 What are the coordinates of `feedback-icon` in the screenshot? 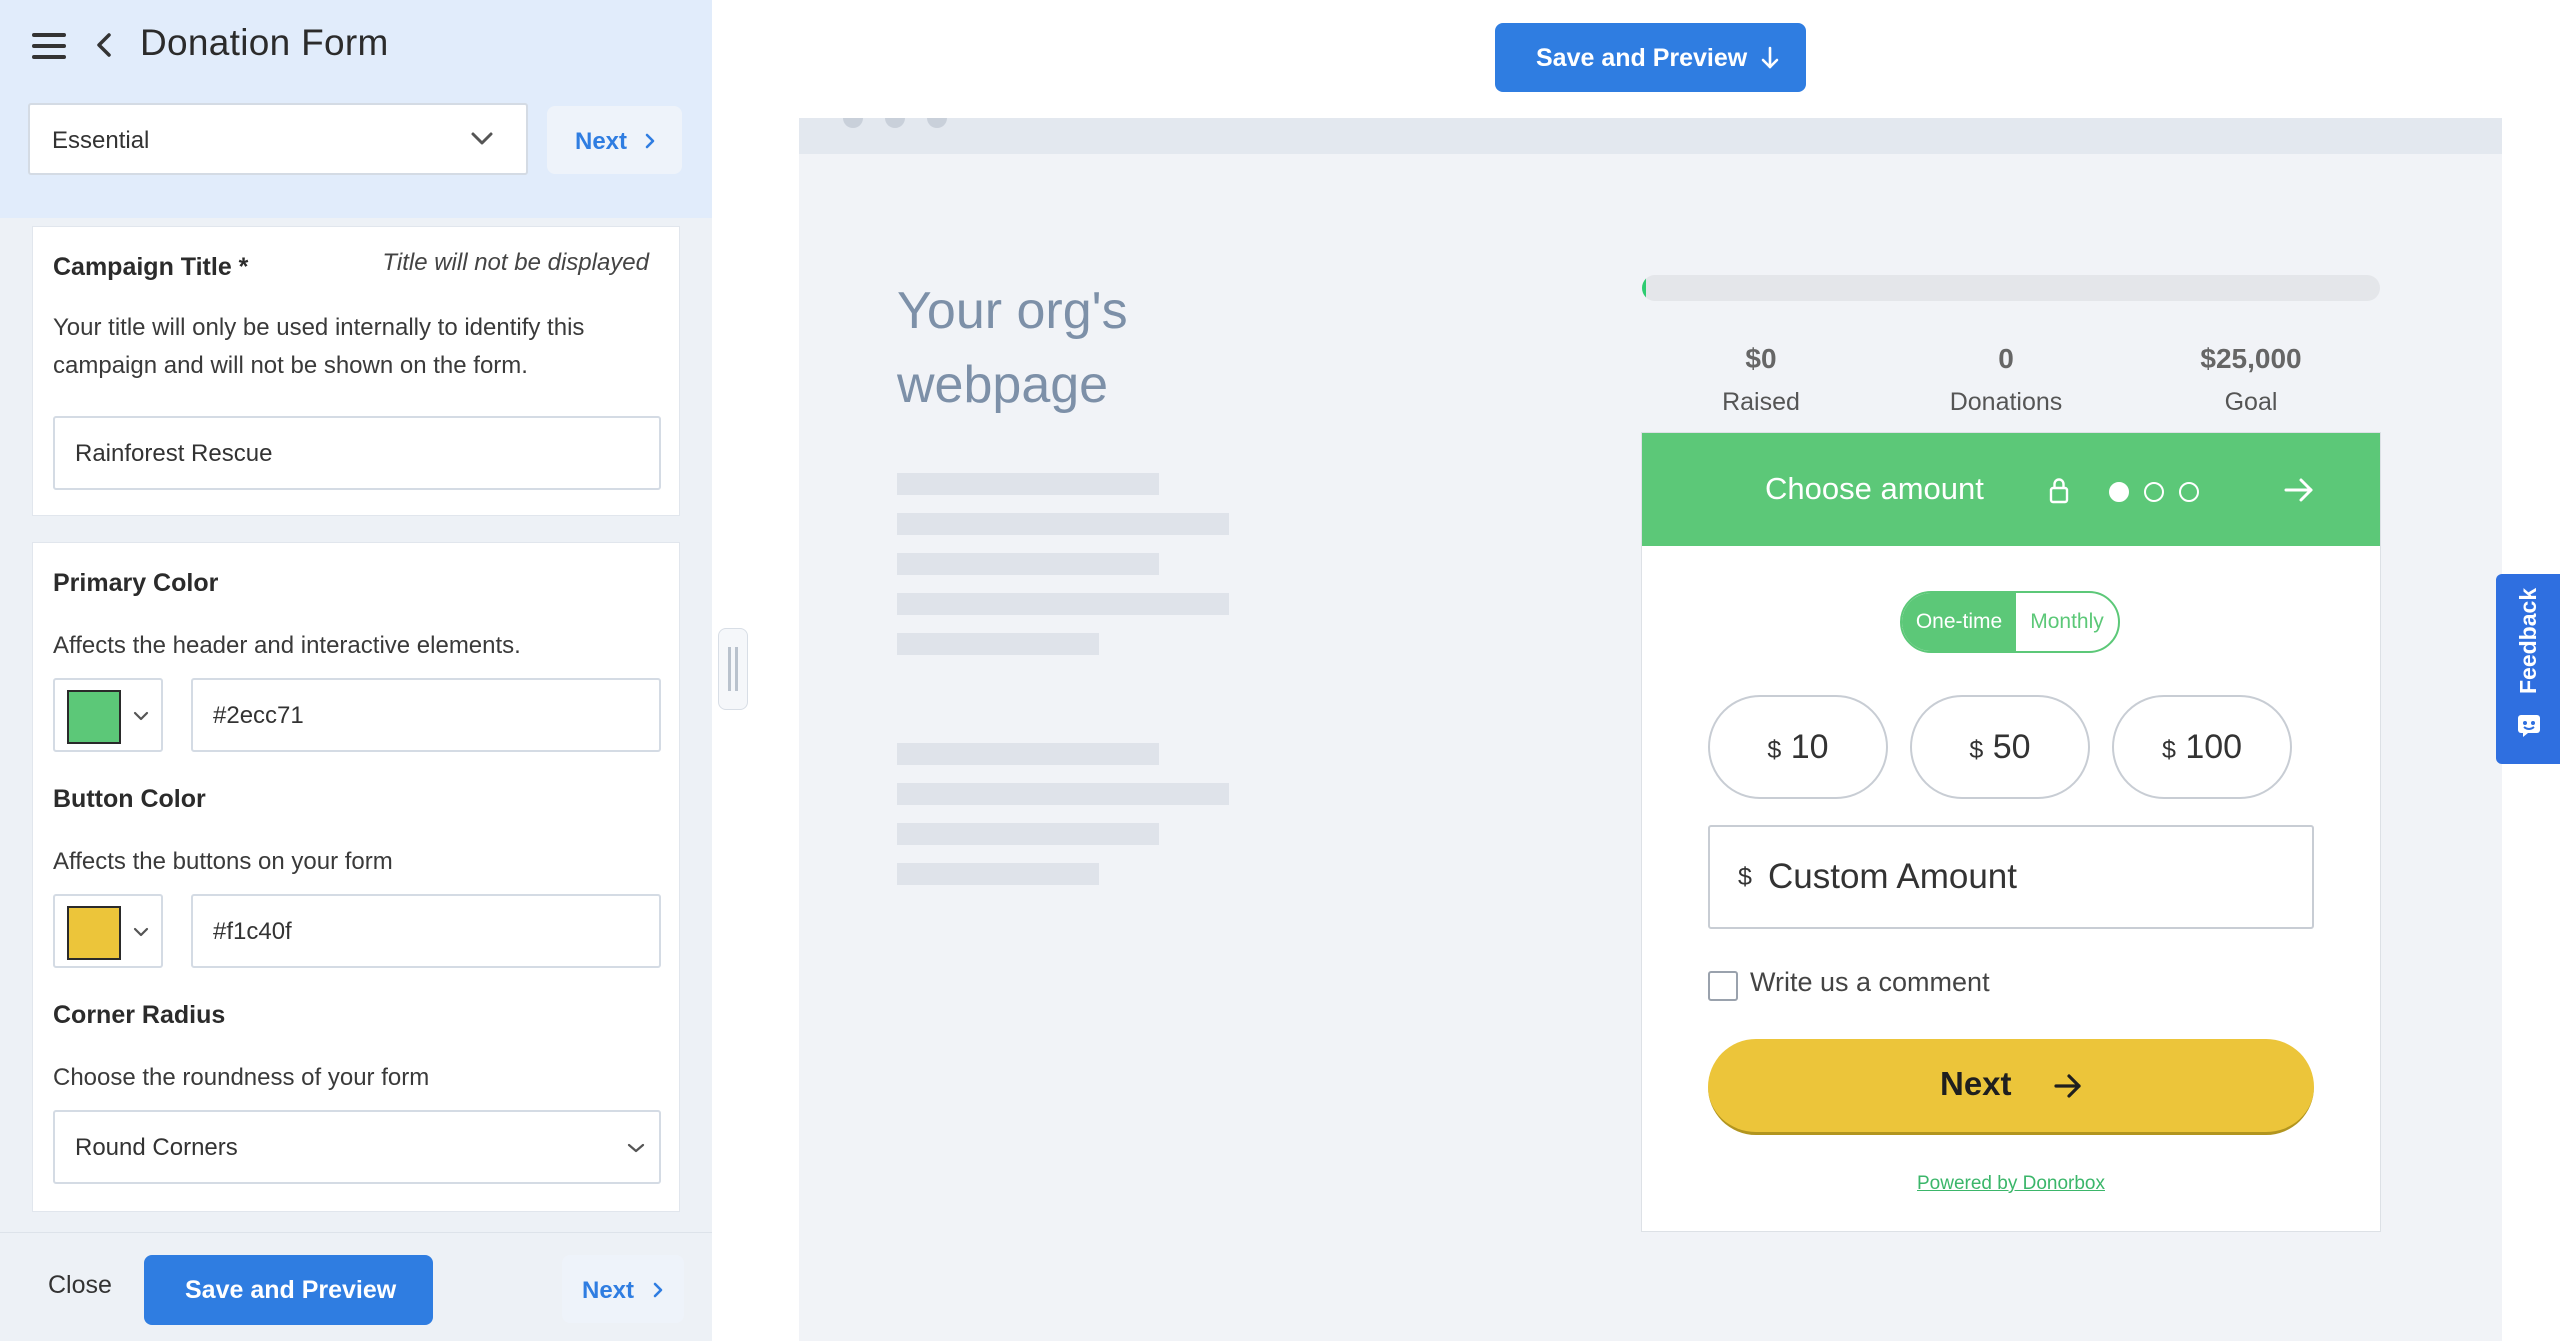 It's located at (2529, 726).